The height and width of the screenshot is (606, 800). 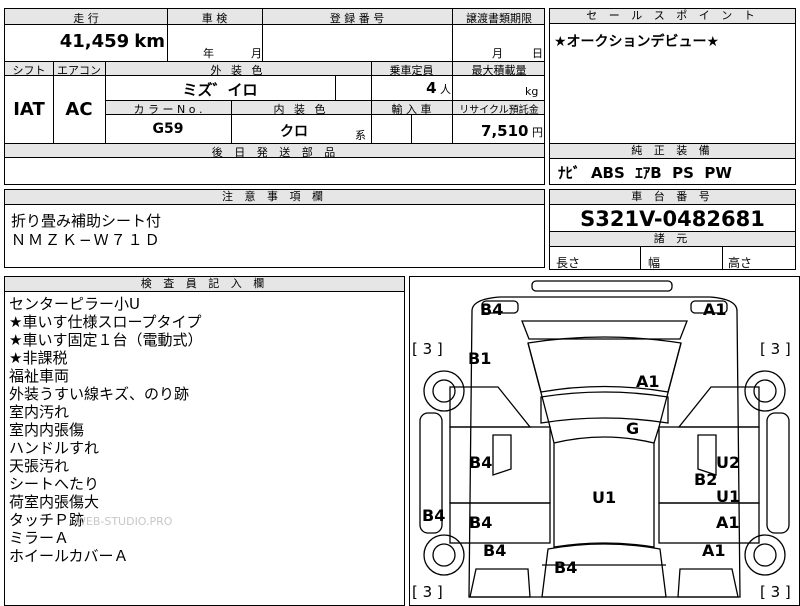 I want to click on seating-unit: 人, so click(x=445, y=89).